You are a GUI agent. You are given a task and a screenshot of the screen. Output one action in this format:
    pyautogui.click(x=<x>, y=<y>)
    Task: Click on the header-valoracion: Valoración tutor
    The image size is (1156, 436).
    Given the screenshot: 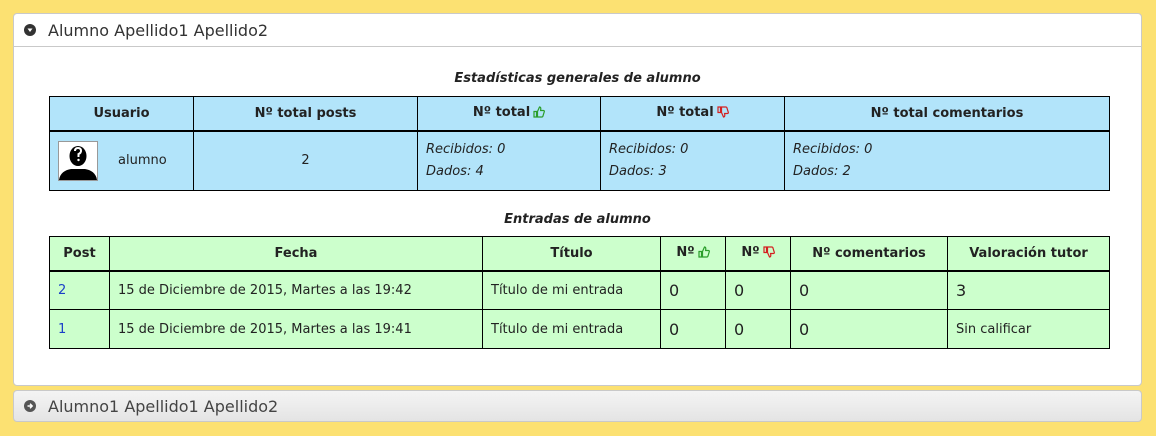 What is the action you would take?
    pyautogui.click(x=1028, y=254)
    